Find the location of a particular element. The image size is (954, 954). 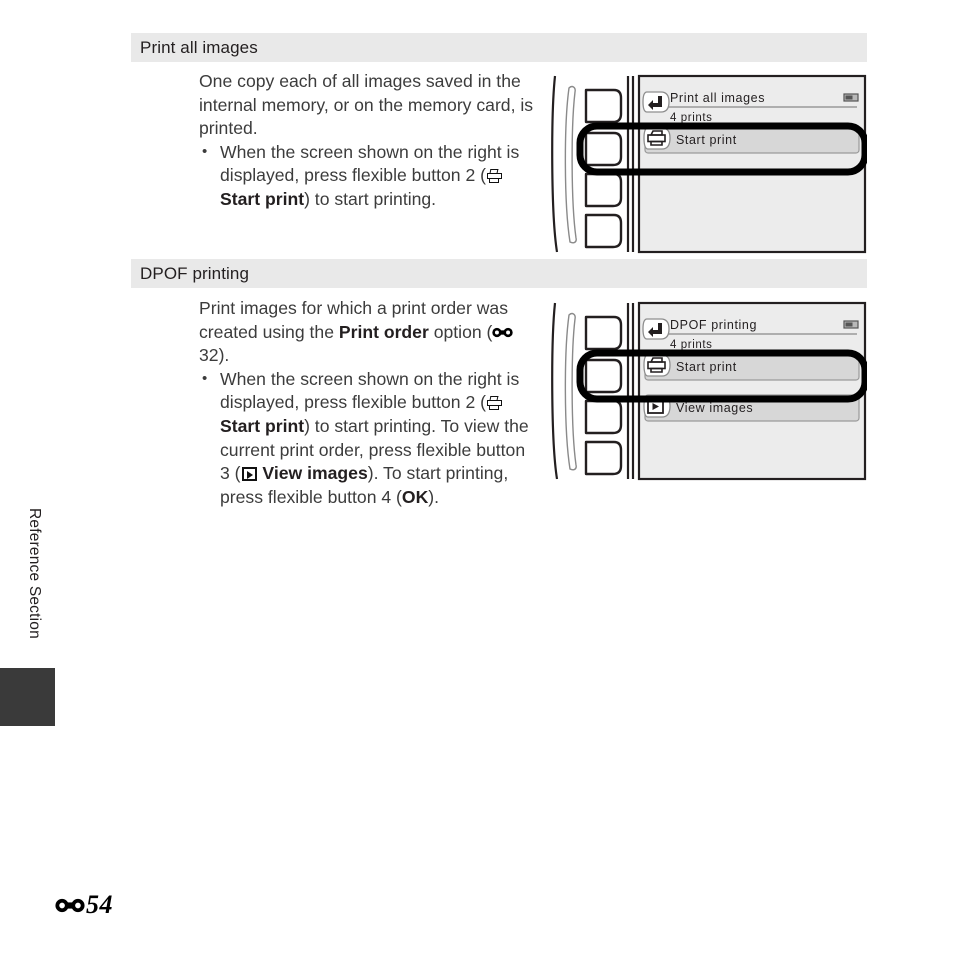

page-number: 54 is located at coordinates (84, 905).